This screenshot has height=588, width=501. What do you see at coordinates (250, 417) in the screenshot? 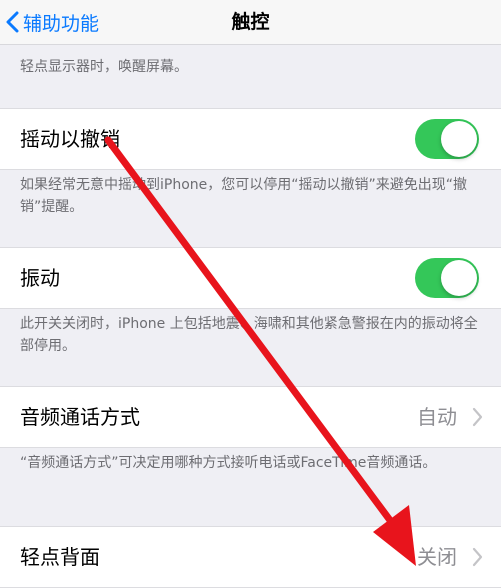
I see `call-audio-routing-row: 音频通话方式 自动` at bounding box center [250, 417].